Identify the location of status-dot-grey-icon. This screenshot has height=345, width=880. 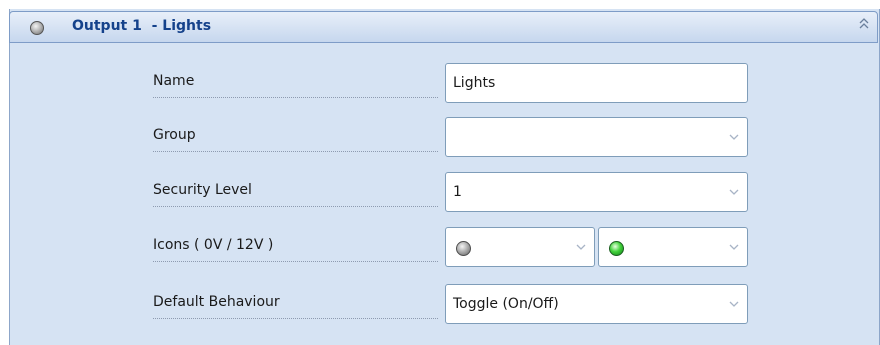
(37, 28).